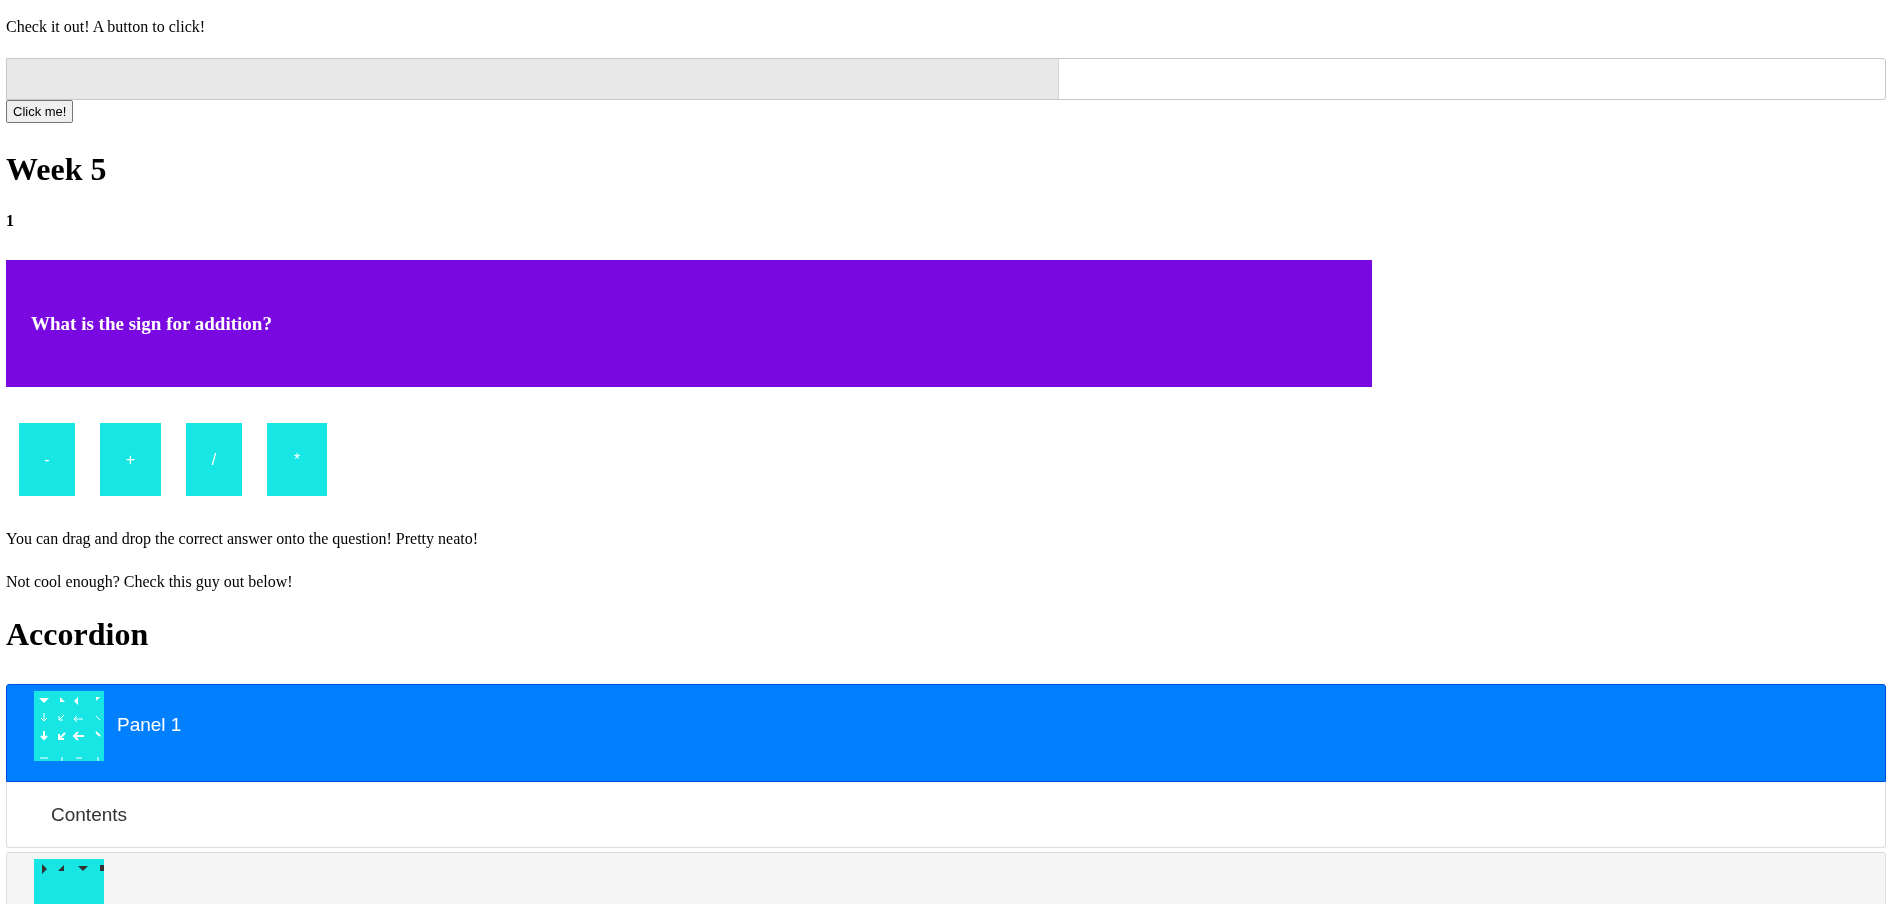  I want to click on panel-content: Contents, so click(89, 814).